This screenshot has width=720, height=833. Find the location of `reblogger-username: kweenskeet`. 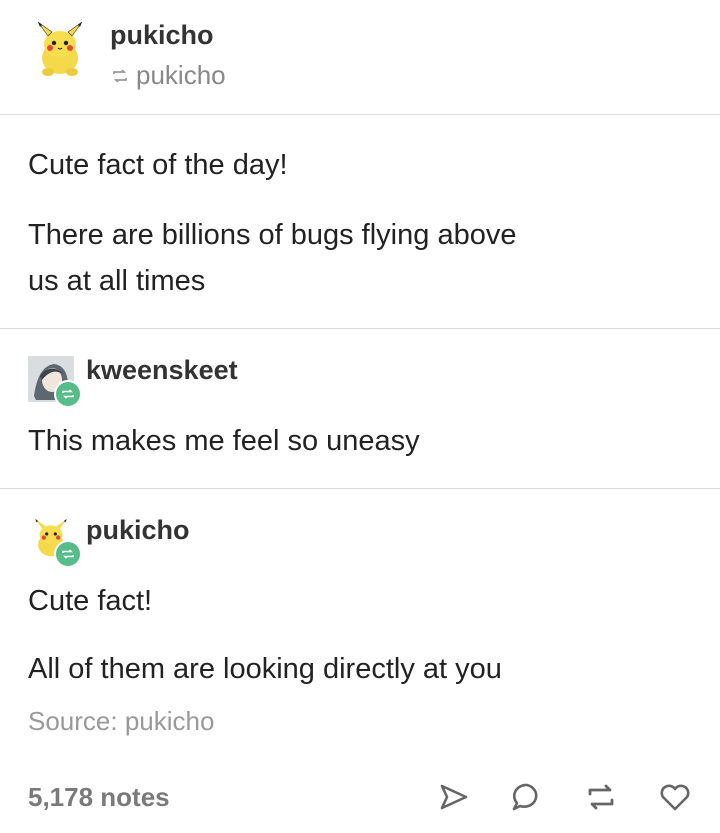

reblogger-username: kweenskeet is located at coordinates (162, 370).